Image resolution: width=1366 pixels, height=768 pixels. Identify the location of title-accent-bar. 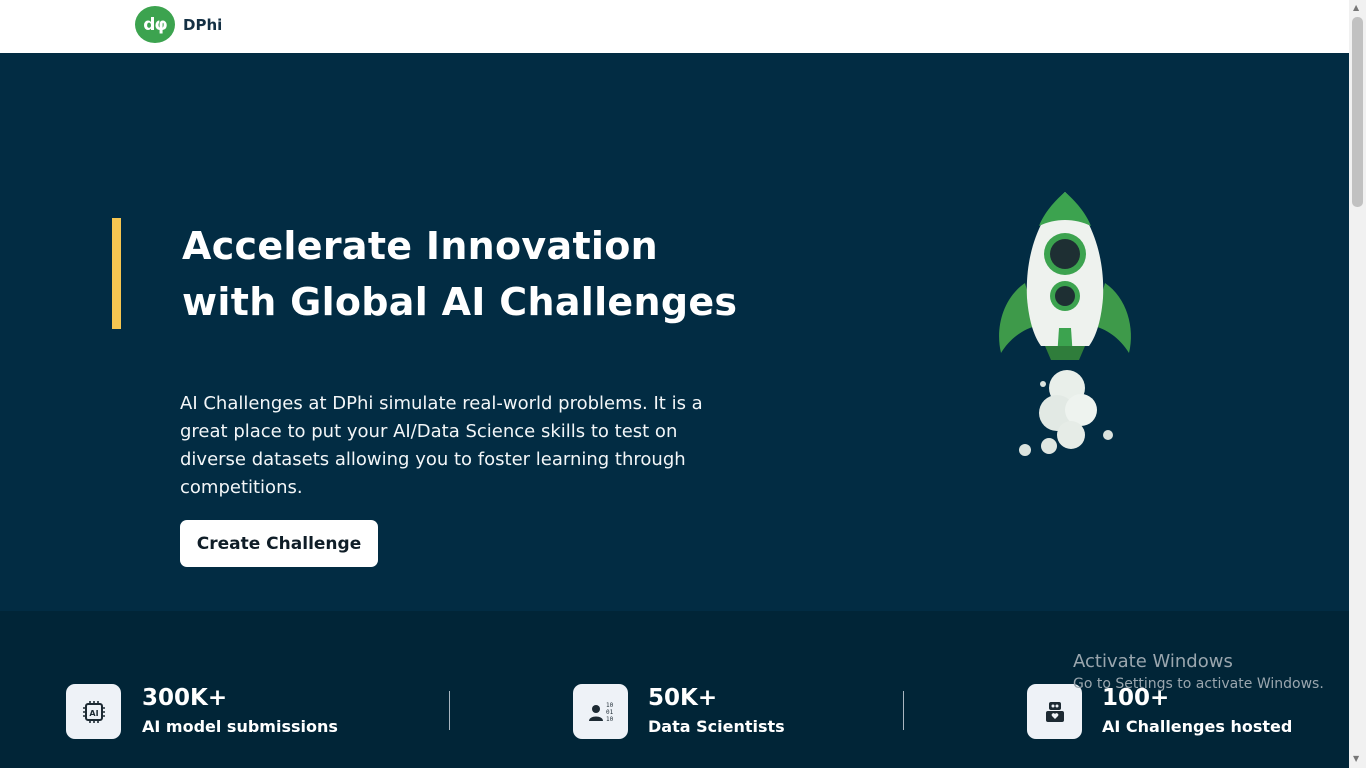
(116, 273).